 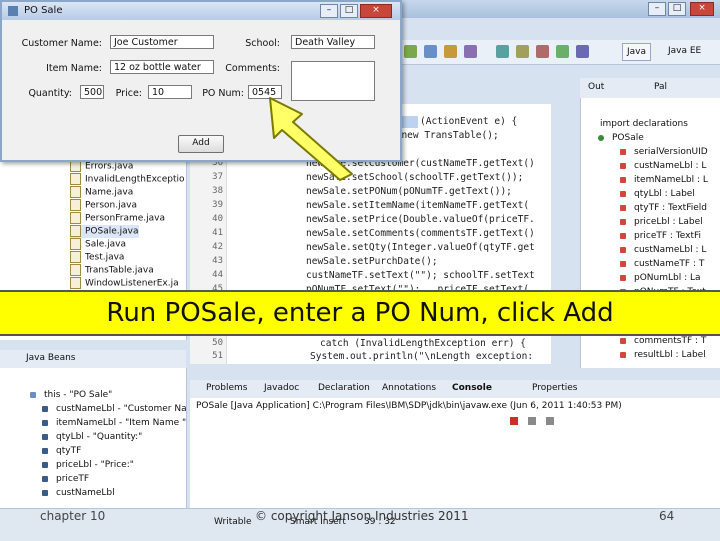 I want to click on tab-palette: Pal, so click(x=660, y=87).